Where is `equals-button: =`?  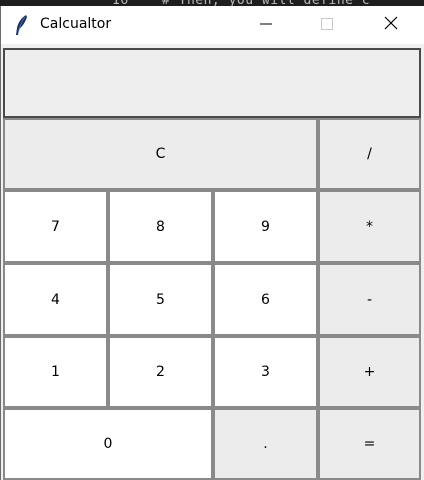
equals-button: = is located at coordinates (369, 444).